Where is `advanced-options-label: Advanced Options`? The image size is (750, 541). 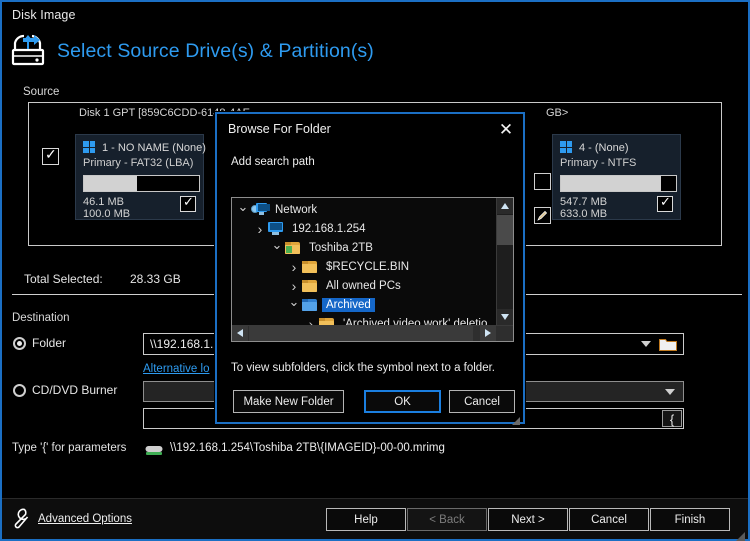
advanced-options-label: Advanced Options is located at coordinates (85, 518).